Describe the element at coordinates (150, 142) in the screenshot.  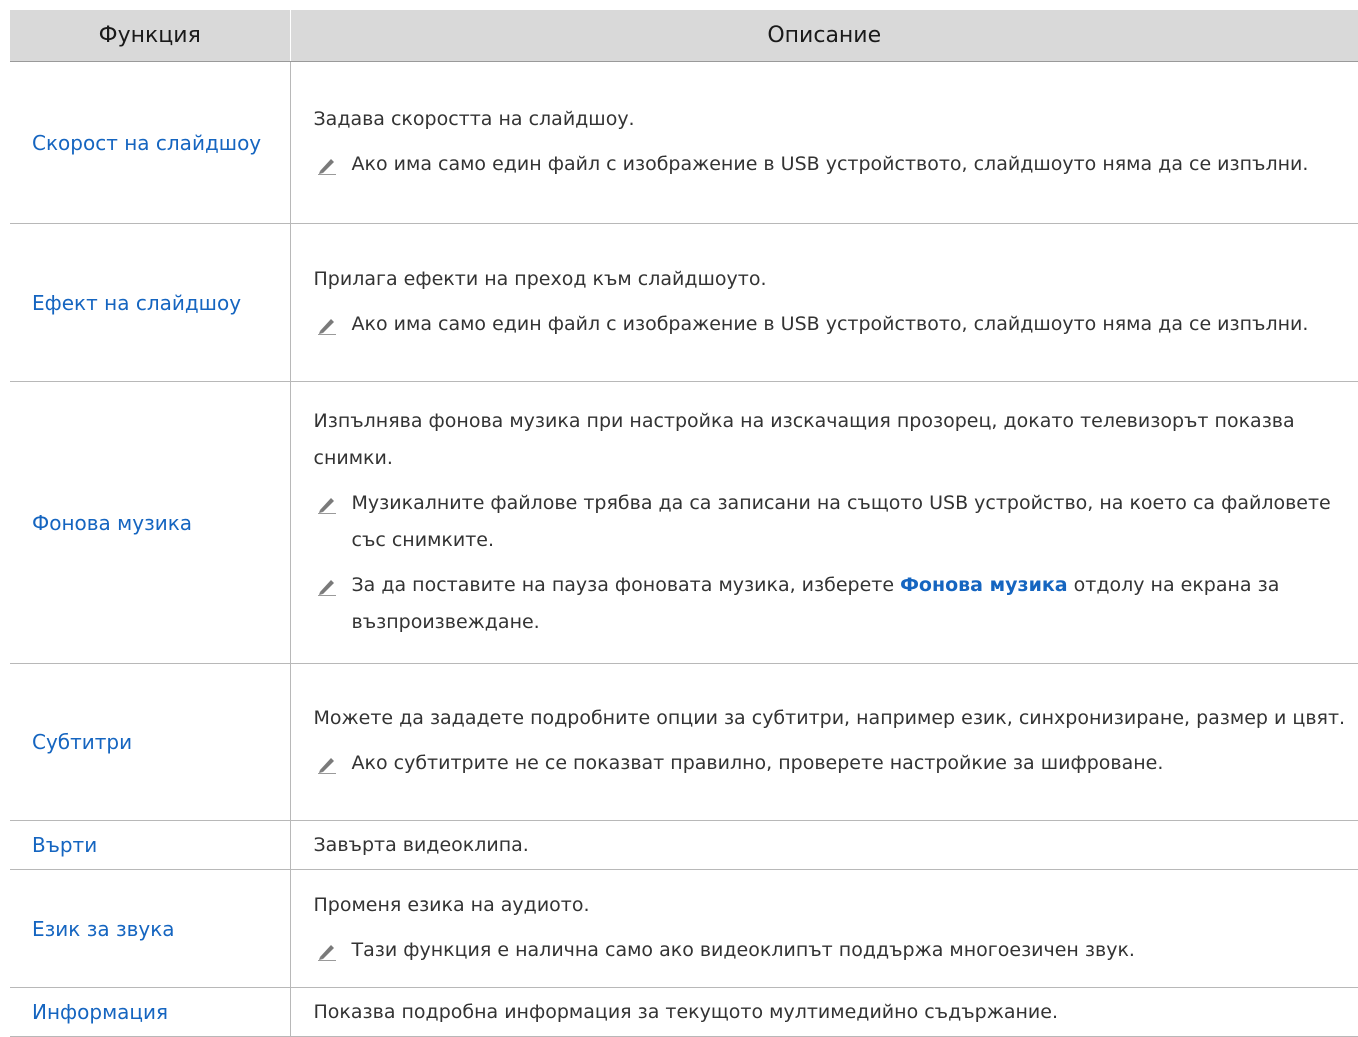
I see `function-name: Скорост на слайдшоу` at that location.